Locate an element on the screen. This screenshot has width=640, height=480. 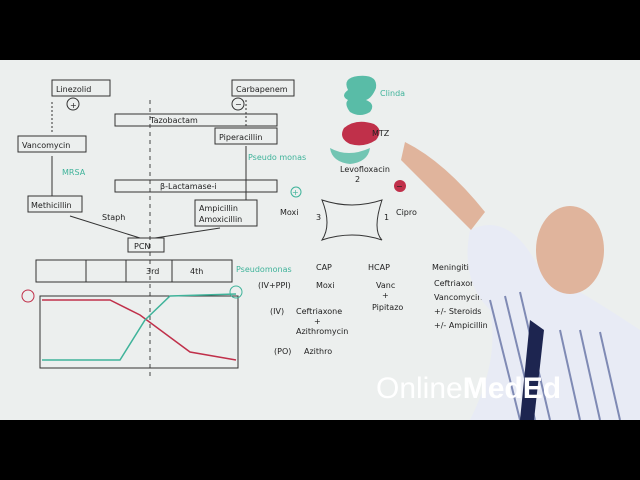
watermark-med: Med is located at coordinates (492, 388).